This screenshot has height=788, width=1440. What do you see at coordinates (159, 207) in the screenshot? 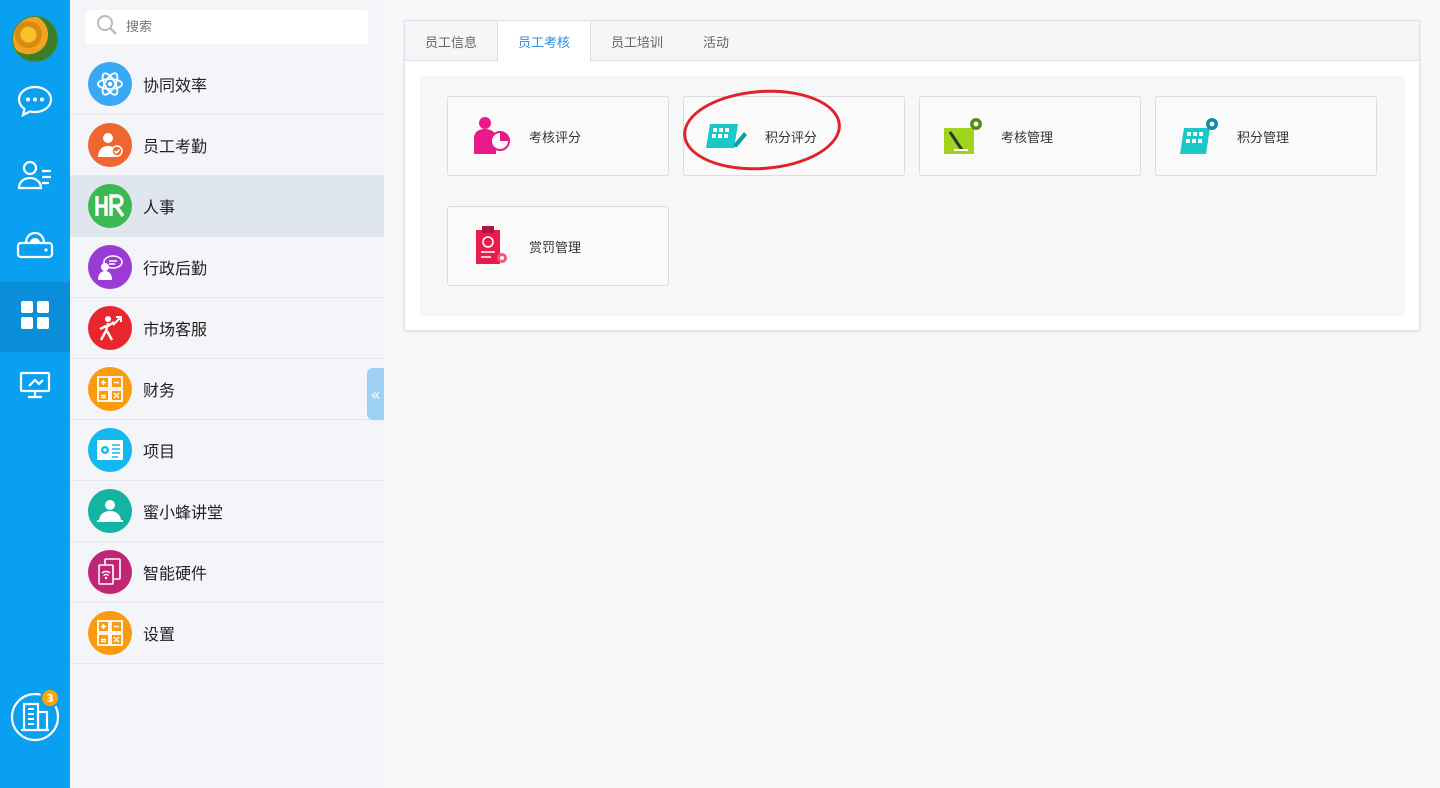
I see `sidebar-item-label: 人事` at bounding box center [159, 207].